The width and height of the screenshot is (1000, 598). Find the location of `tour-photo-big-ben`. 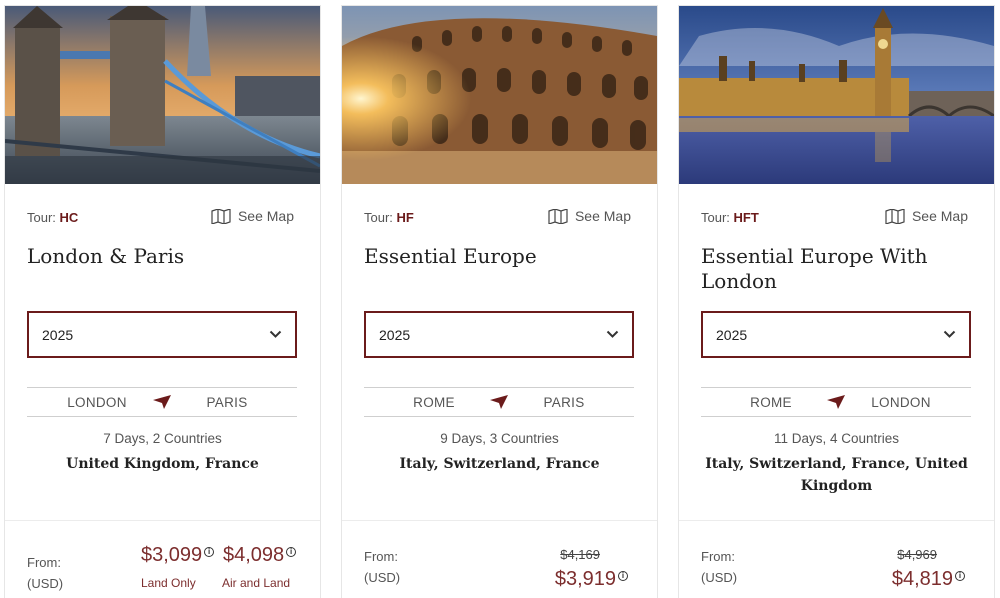

tour-photo-big-ben is located at coordinates (836, 95).